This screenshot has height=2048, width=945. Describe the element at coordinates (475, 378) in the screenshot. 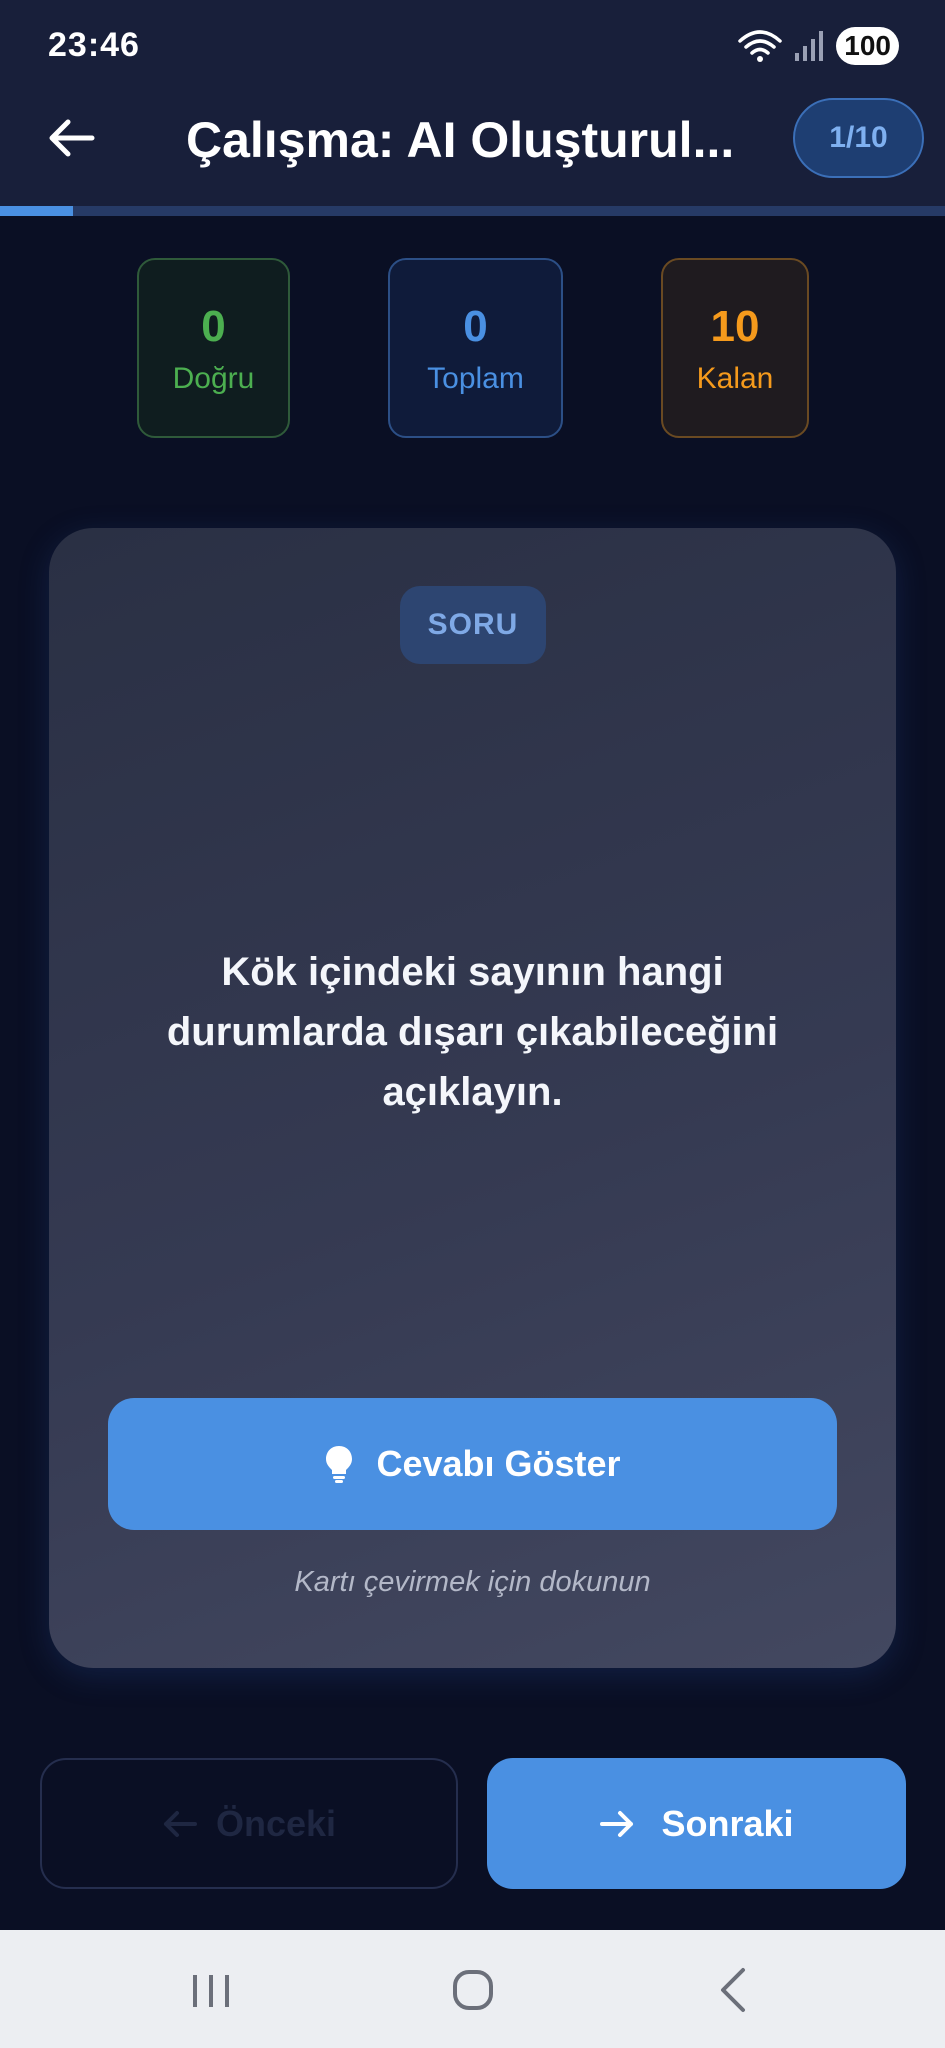

I see `stat-total-label: Toplam` at that location.